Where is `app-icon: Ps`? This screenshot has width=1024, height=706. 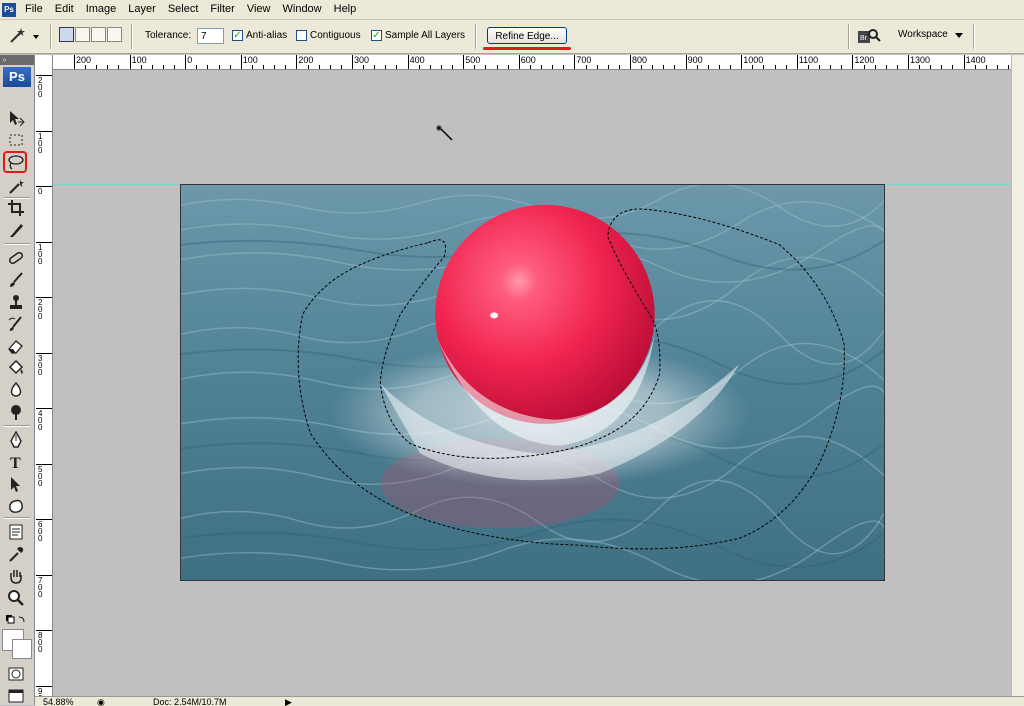 app-icon: Ps is located at coordinates (9, 9).